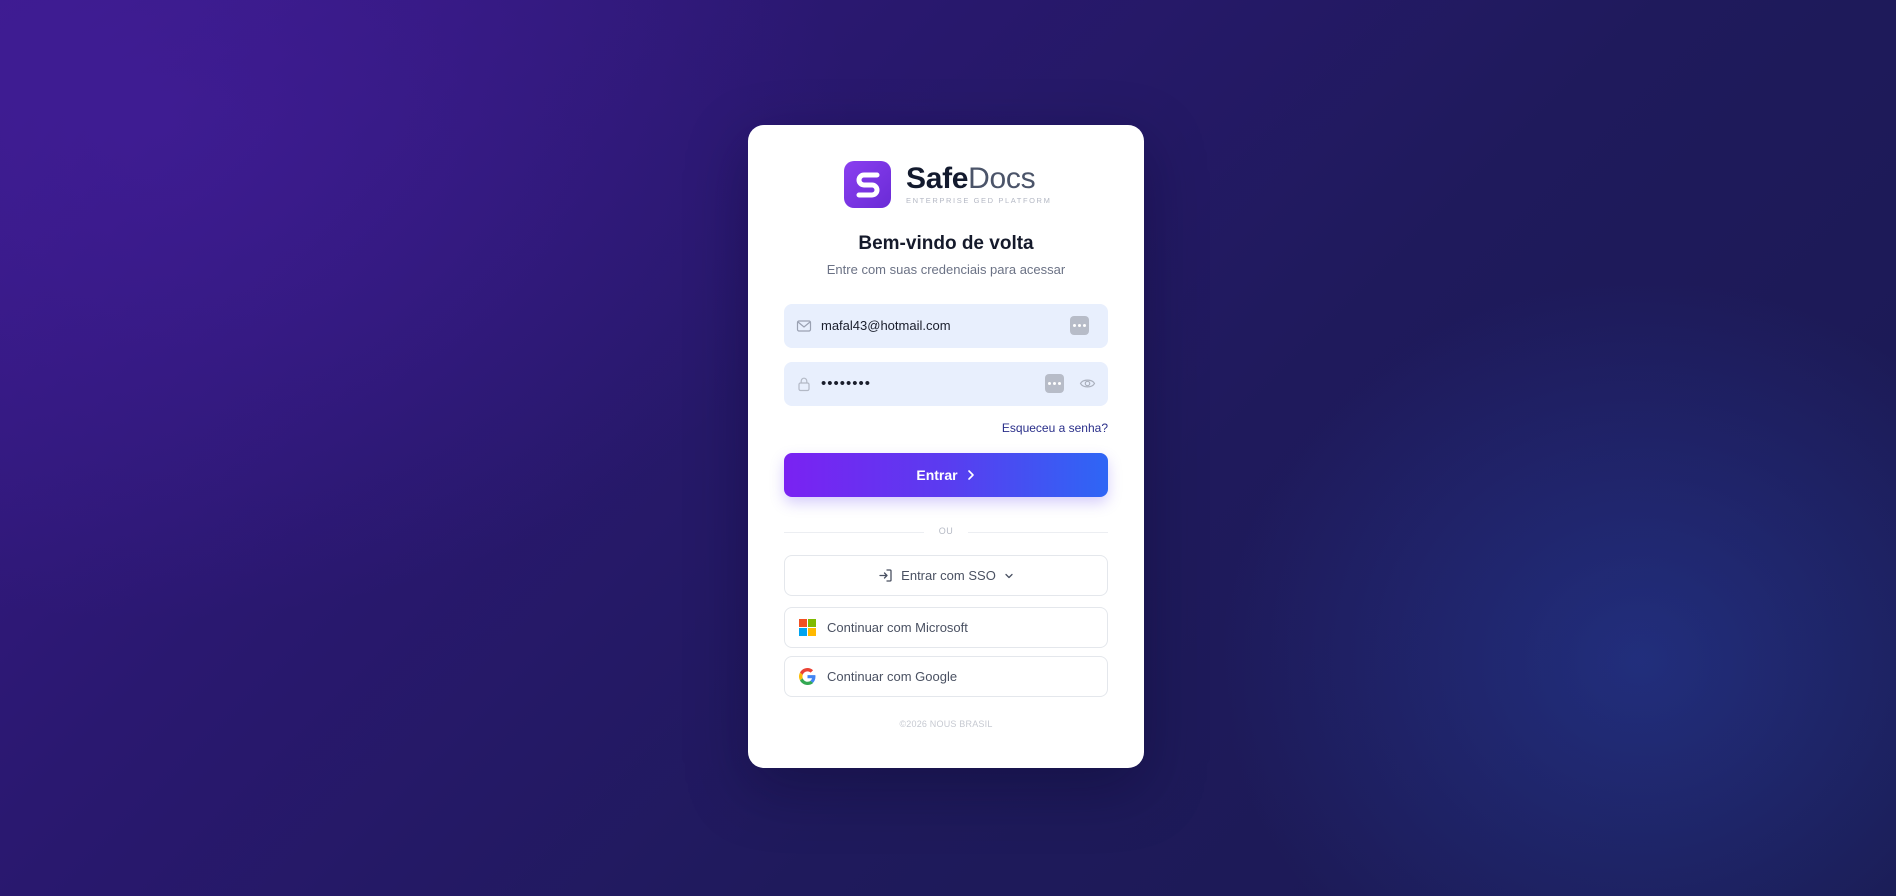 The width and height of the screenshot is (1896, 896). I want to click on google-label: Continuar com Google, so click(892, 676).